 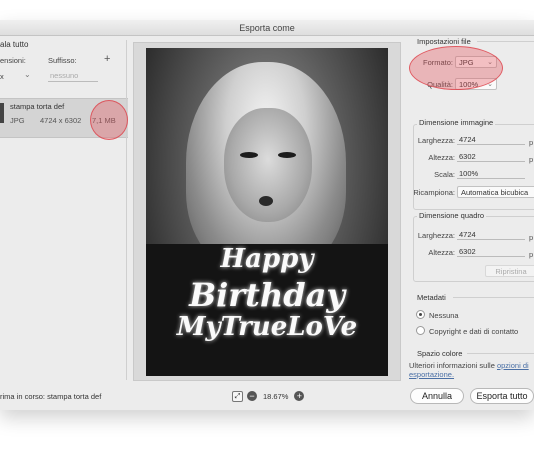 I want to click on canvas-width-label: Larghezza:, so click(x=436, y=235).